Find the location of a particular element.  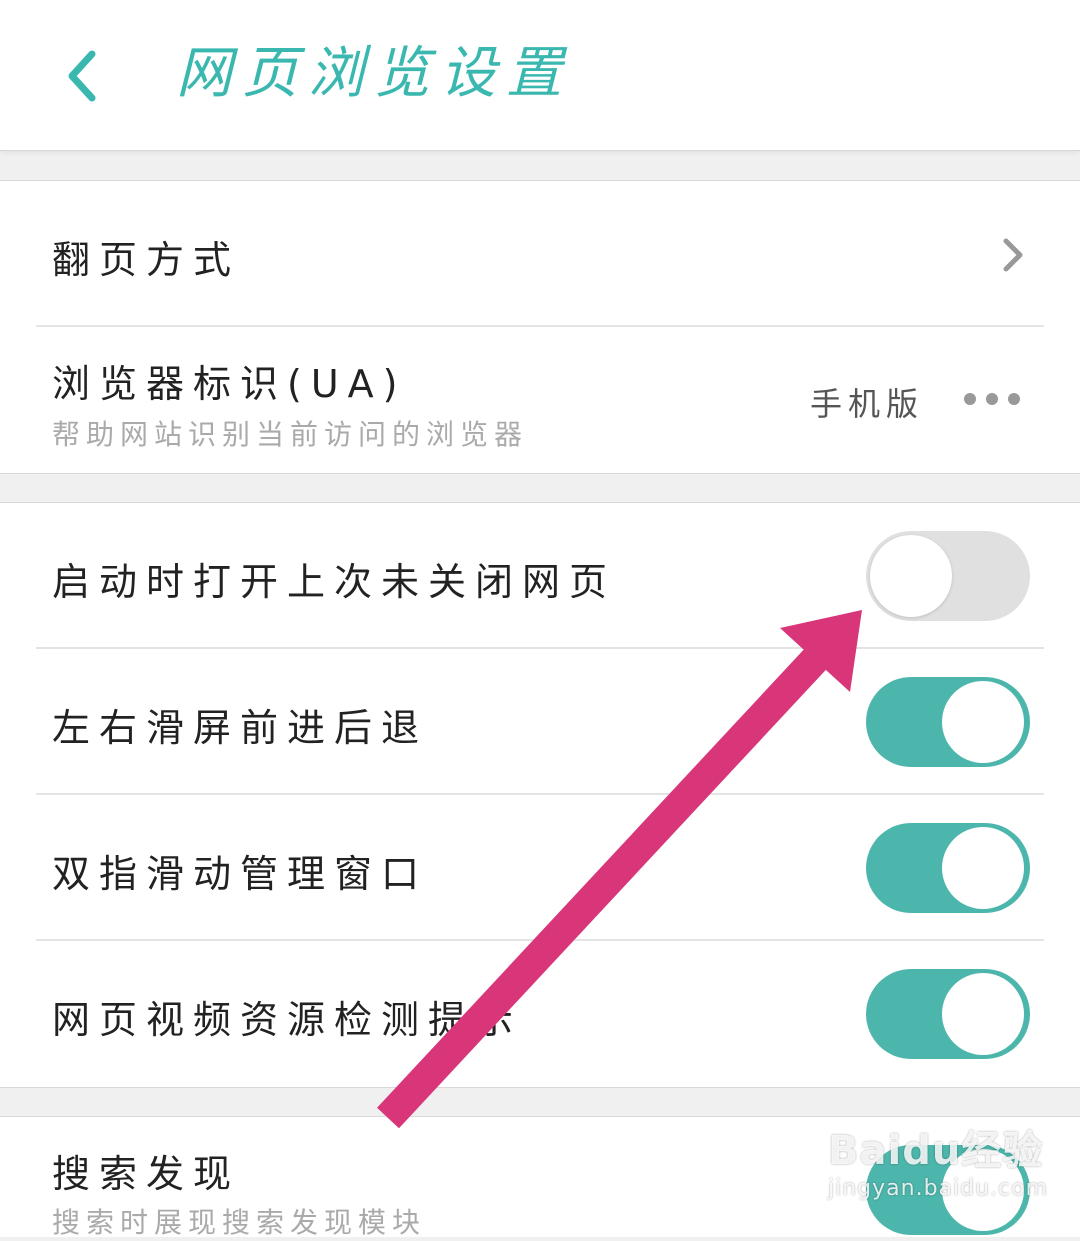

ua-value: 手机版 is located at coordinates (866, 404).